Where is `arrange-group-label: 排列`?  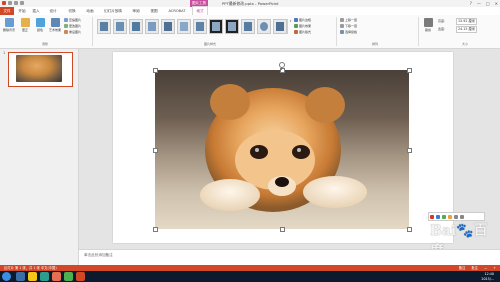 arrange-group-label: 排列 is located at coordinates (374, 44).